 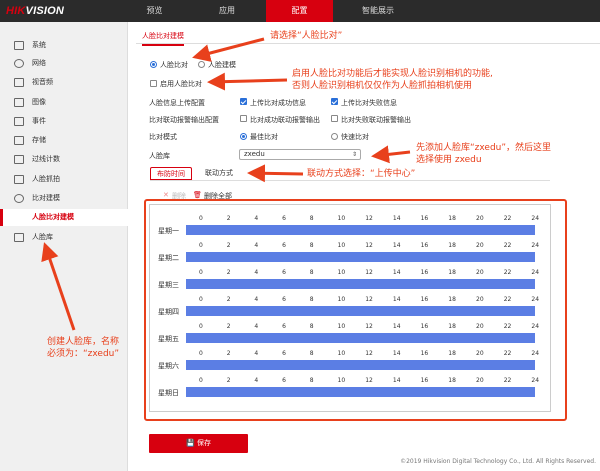 I want to click on upload-success-label: 上传比对成功信息, so click(x=278, y=103).